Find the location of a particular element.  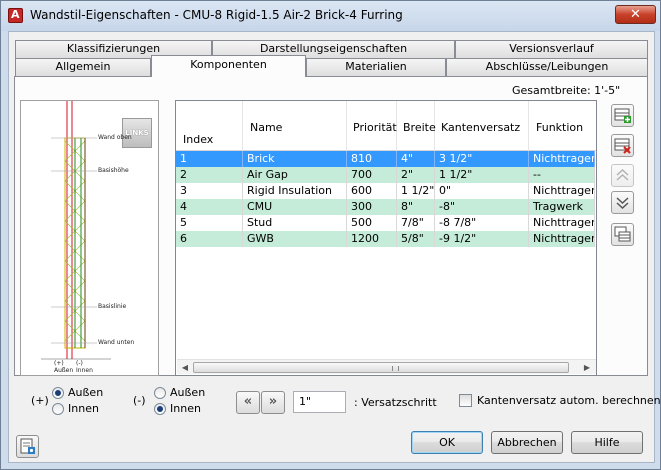

scroll-right-icon: ▶ is located at coordinates (587, 367).